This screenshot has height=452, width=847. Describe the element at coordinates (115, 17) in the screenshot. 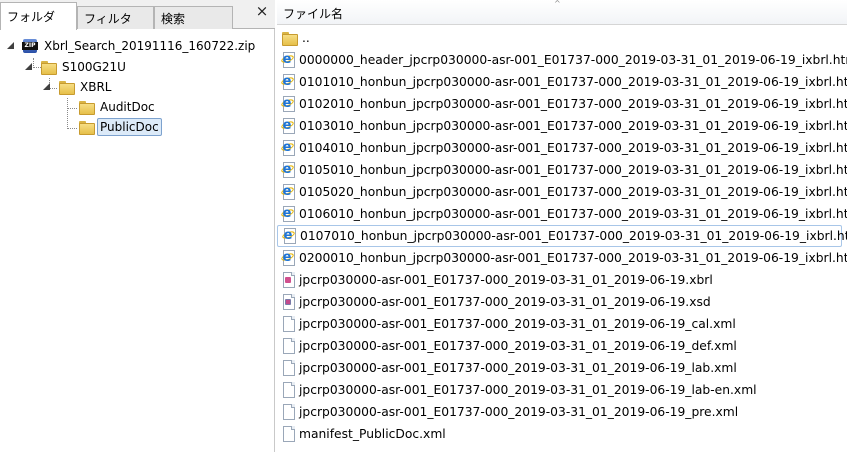

I see `tab-filter: フィルタ` at that location.